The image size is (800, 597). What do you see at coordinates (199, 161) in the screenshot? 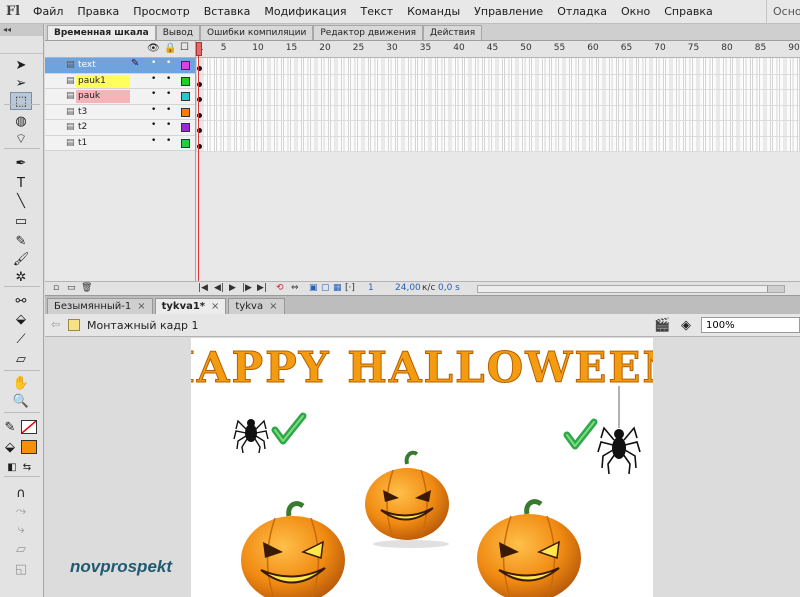
I see `playhead` at bounding box center [199, 161].